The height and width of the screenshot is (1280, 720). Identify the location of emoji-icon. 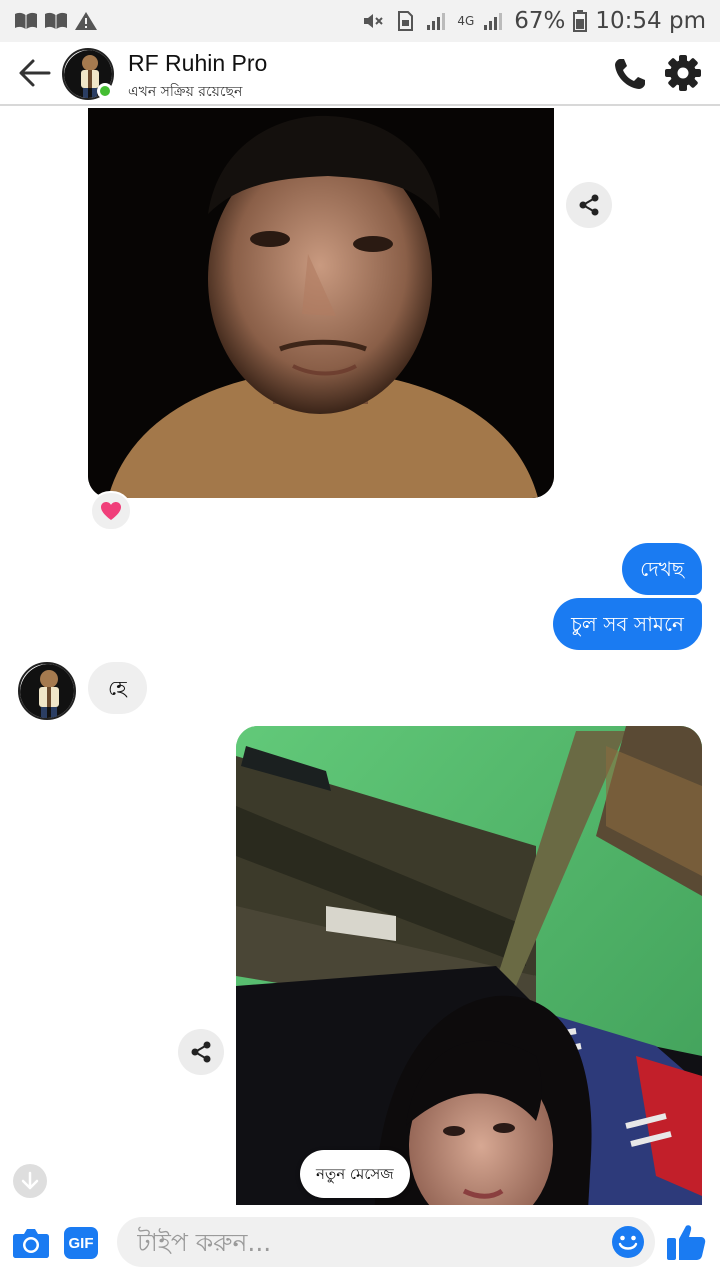
(628, 1242).